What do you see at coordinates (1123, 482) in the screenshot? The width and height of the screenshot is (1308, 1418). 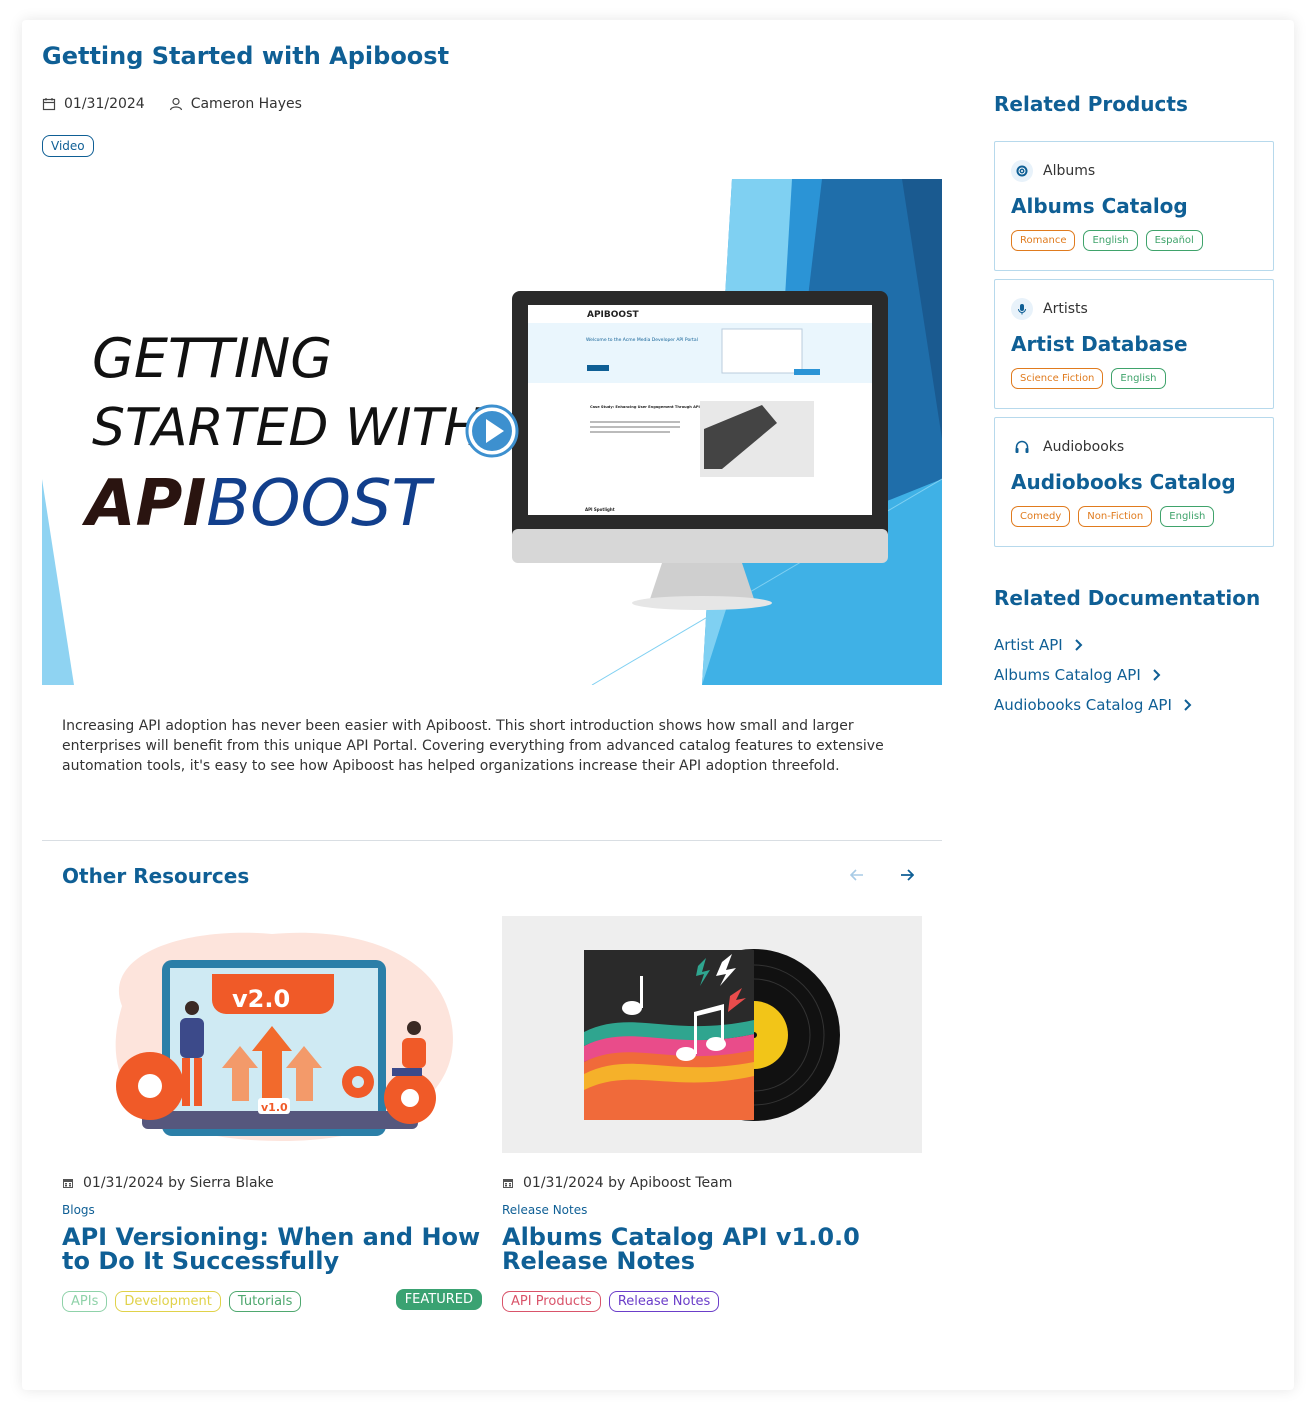 I see `product-name: Audiobooks Catalog` at bounding box center [1123, 482].